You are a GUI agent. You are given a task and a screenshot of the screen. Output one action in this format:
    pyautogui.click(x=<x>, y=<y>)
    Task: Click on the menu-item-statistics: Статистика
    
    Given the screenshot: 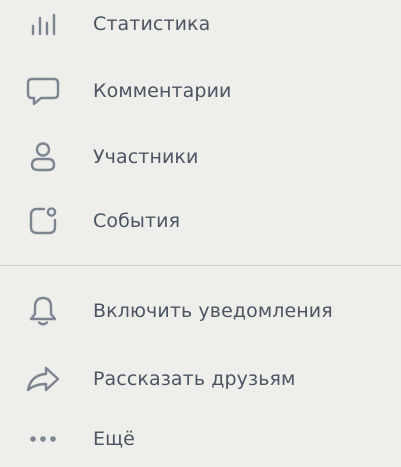 What is the action you would take?
    pyautogui.click(x=200, y=26)
    